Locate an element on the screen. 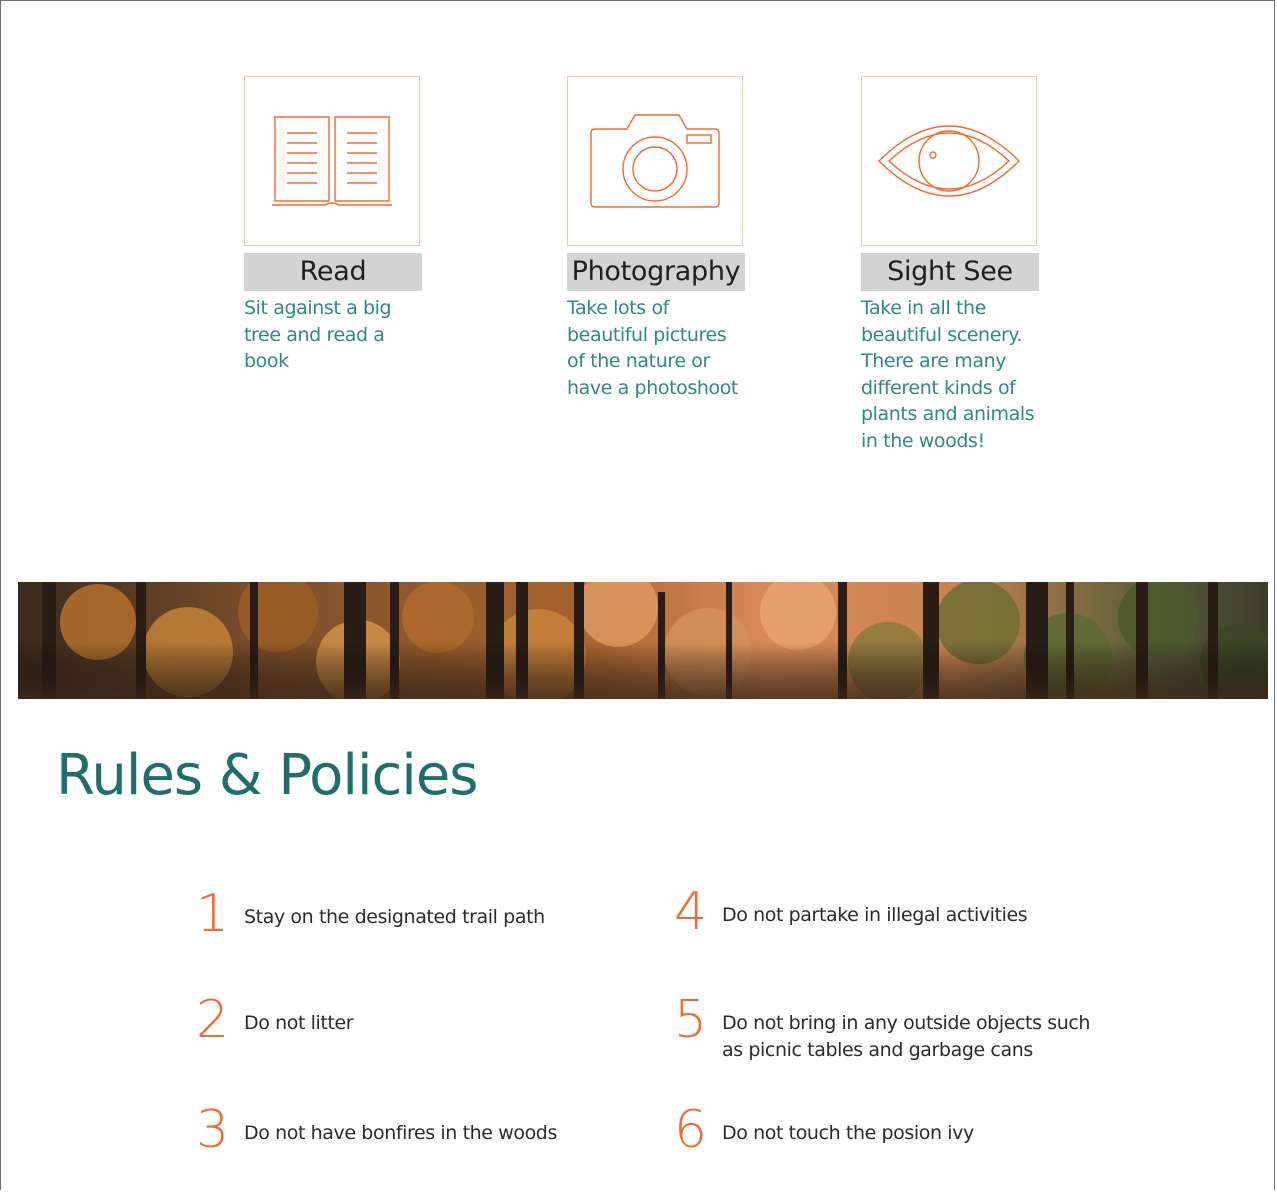 Image resolution: width=1277 pixels, height=1192 pixels. rule-number: 2 is located at coordinates (213, 1020).